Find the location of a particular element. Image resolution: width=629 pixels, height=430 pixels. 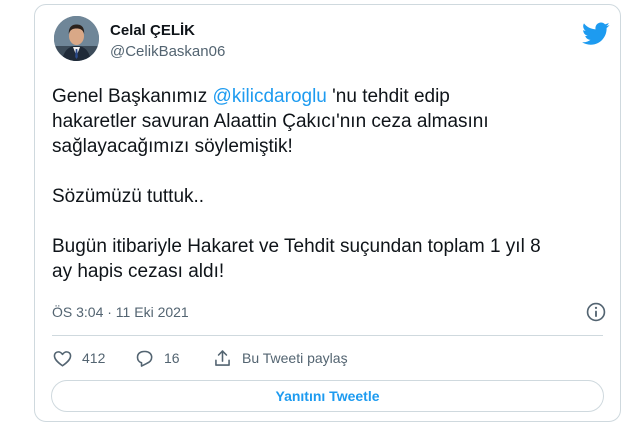

tweet-line: ay hapis cezası aldı! is located at coordinates (138, 271).